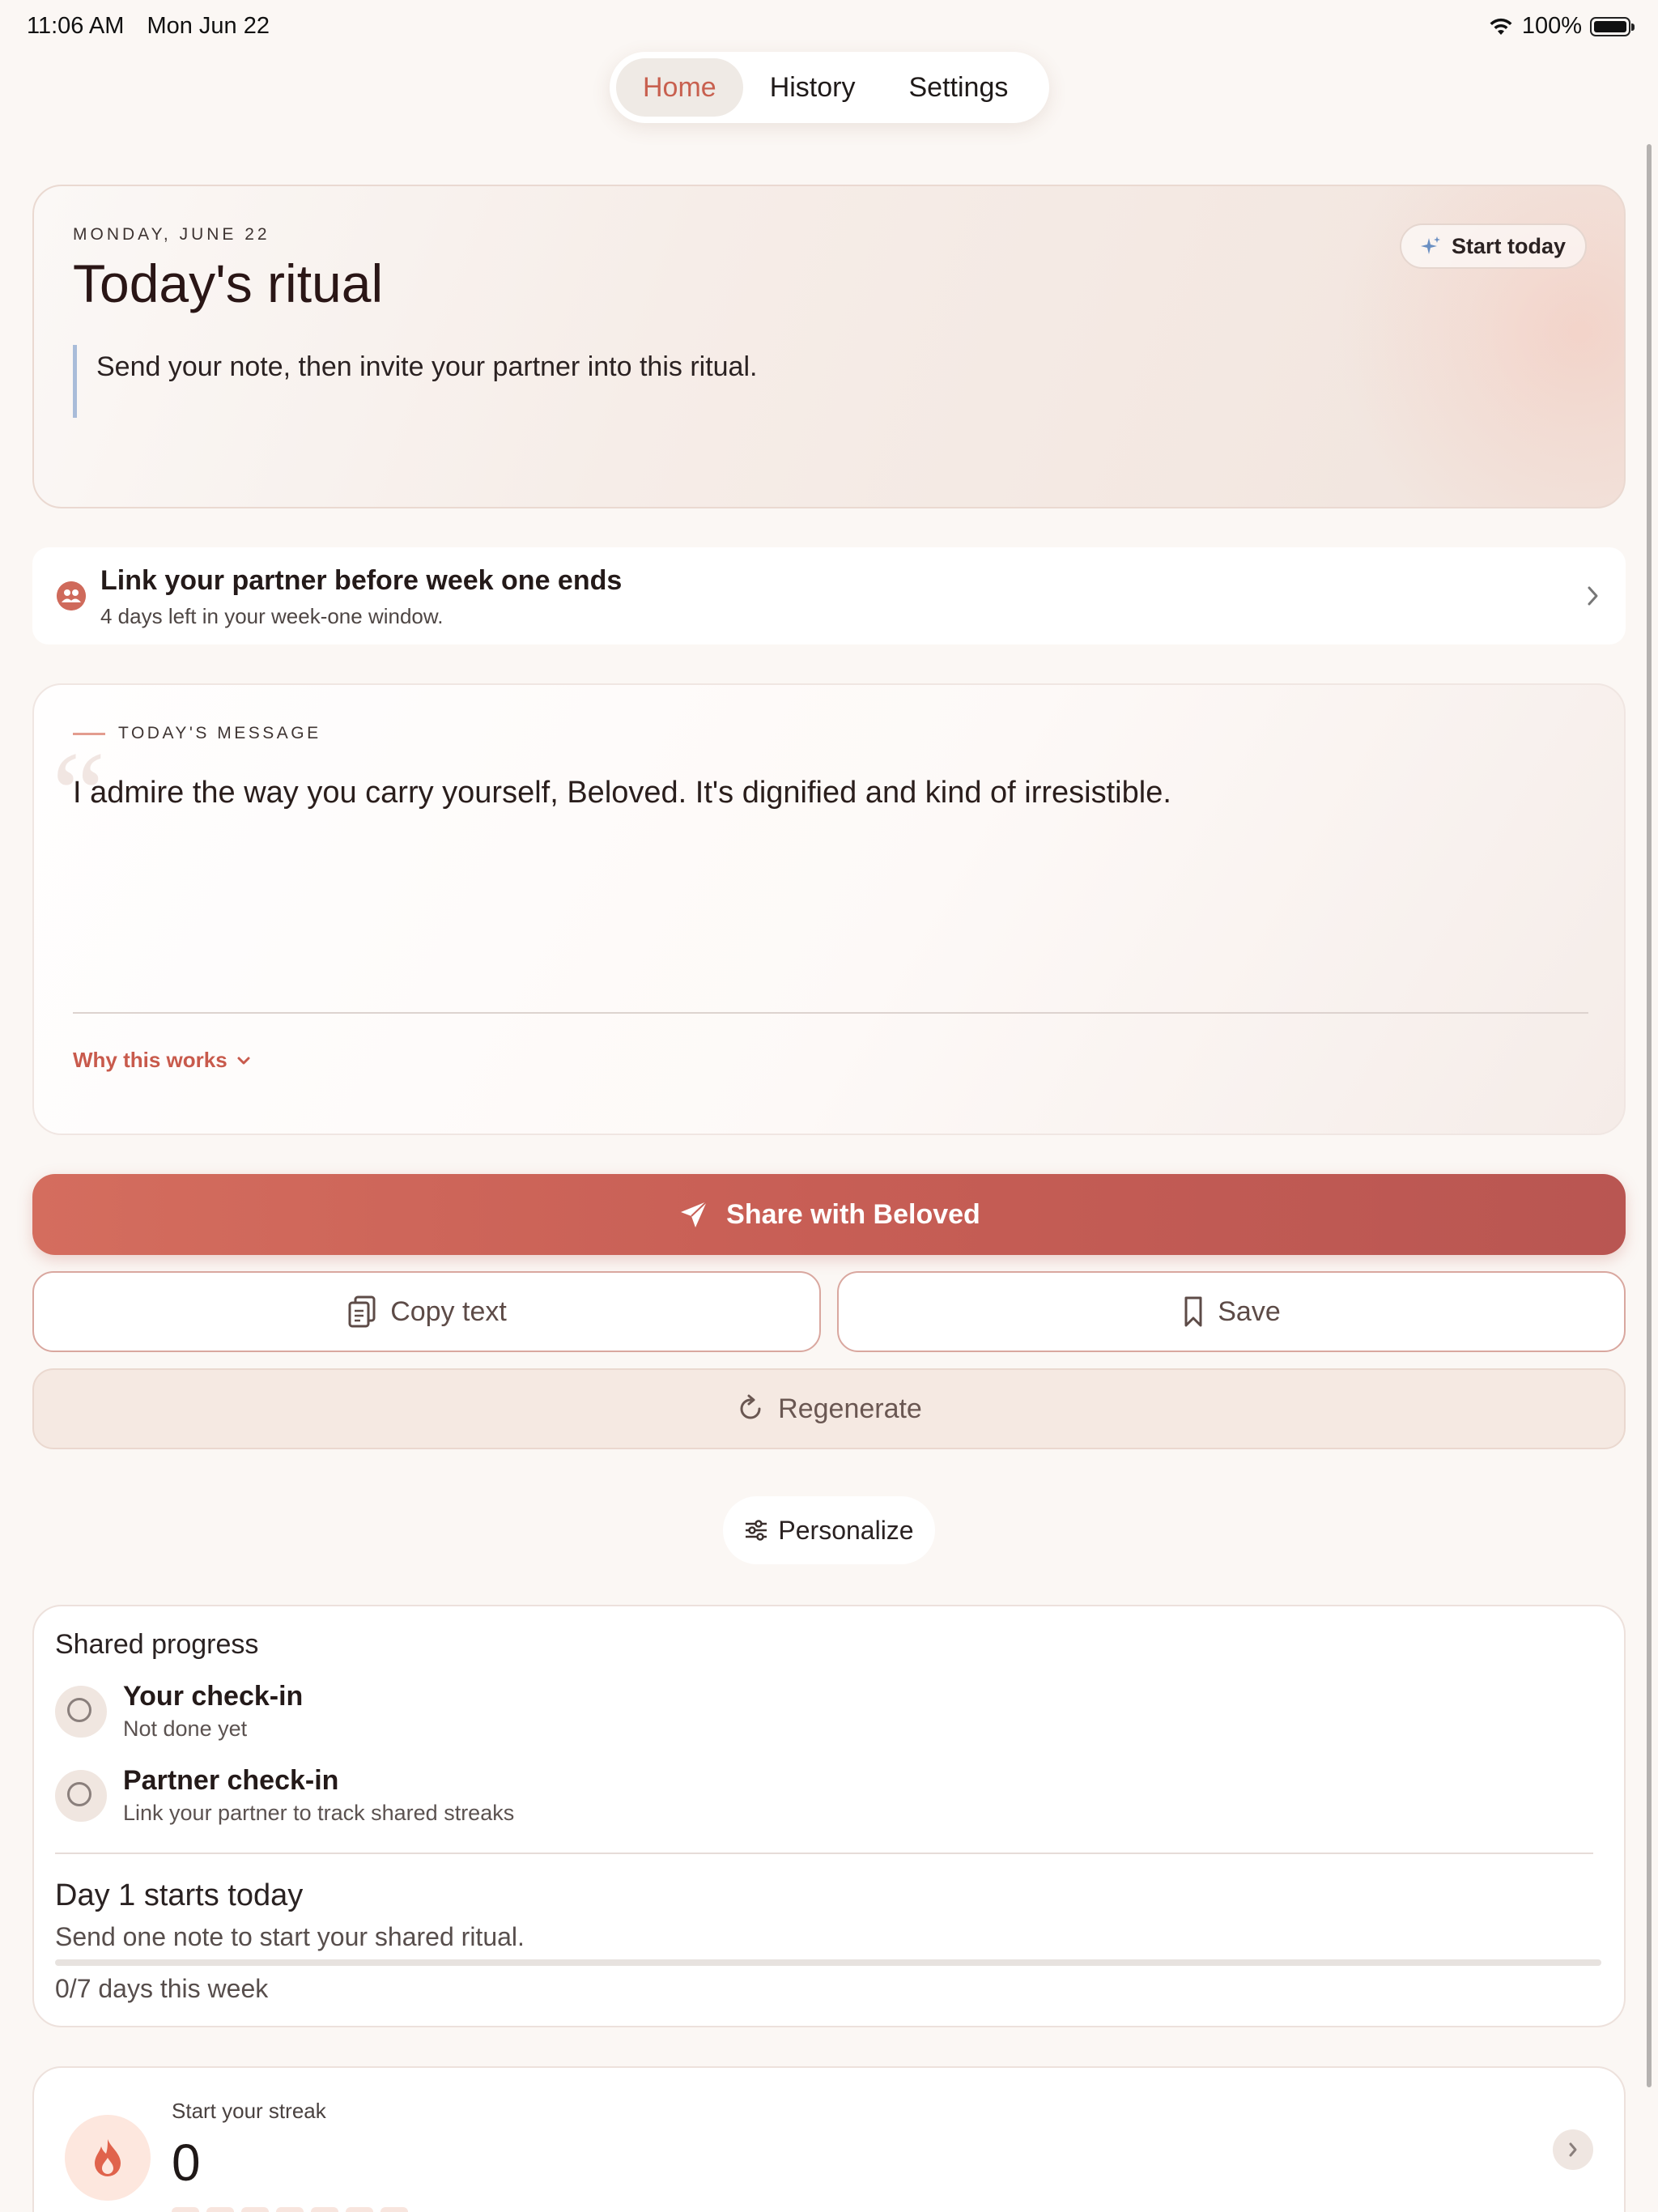 Image resolution: width=1658 pixels, height=2212 pixels. Describe the element at coordinates (249, 2111) in the screenshot. I see `streak-label: Start your streak` at that location.